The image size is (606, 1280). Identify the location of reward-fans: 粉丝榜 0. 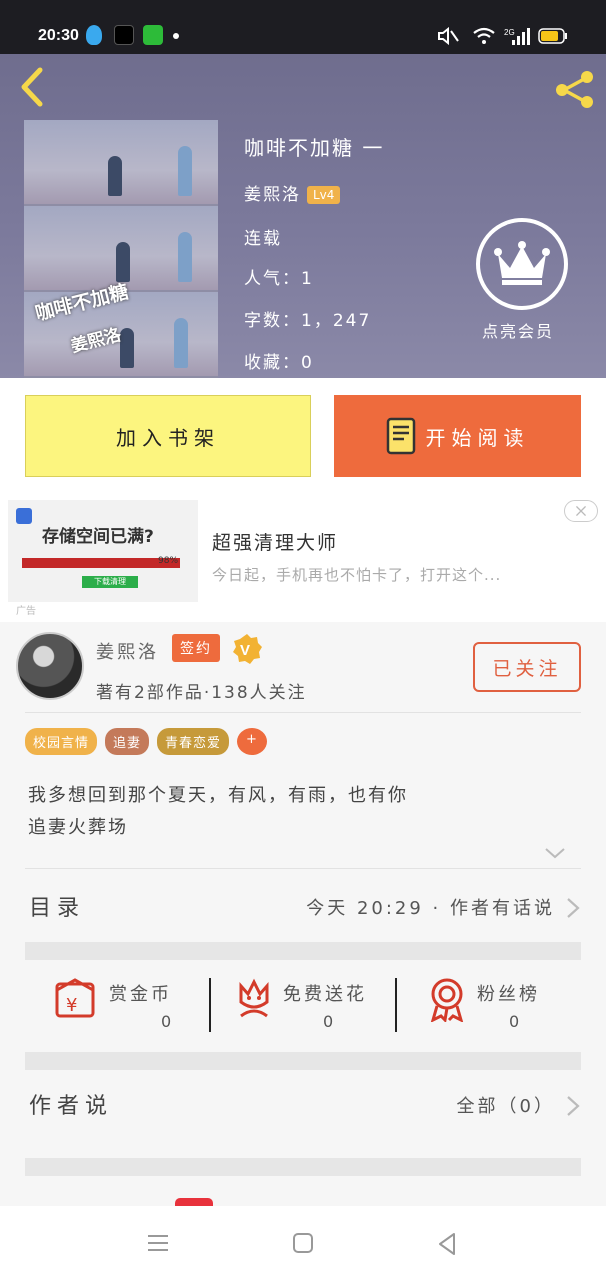
(500, 1005).